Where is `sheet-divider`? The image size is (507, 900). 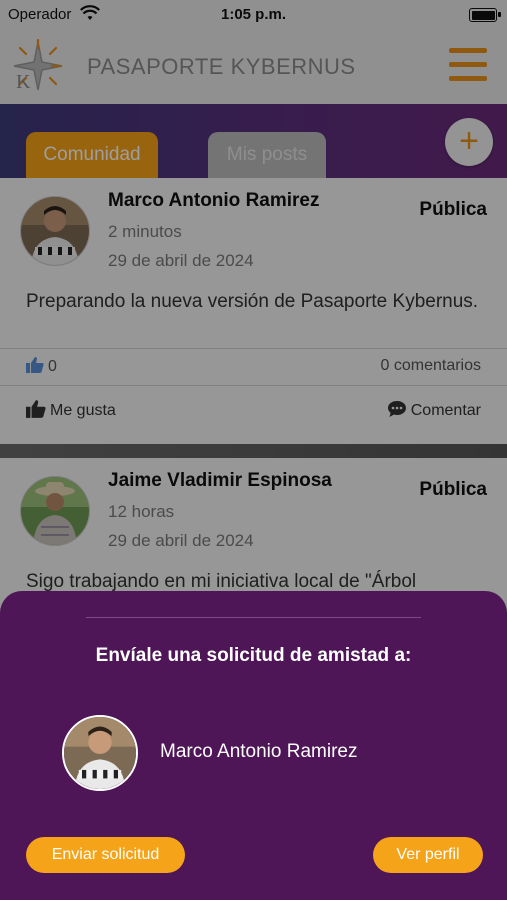
sheet-divider is located at coordinates (253, 617).